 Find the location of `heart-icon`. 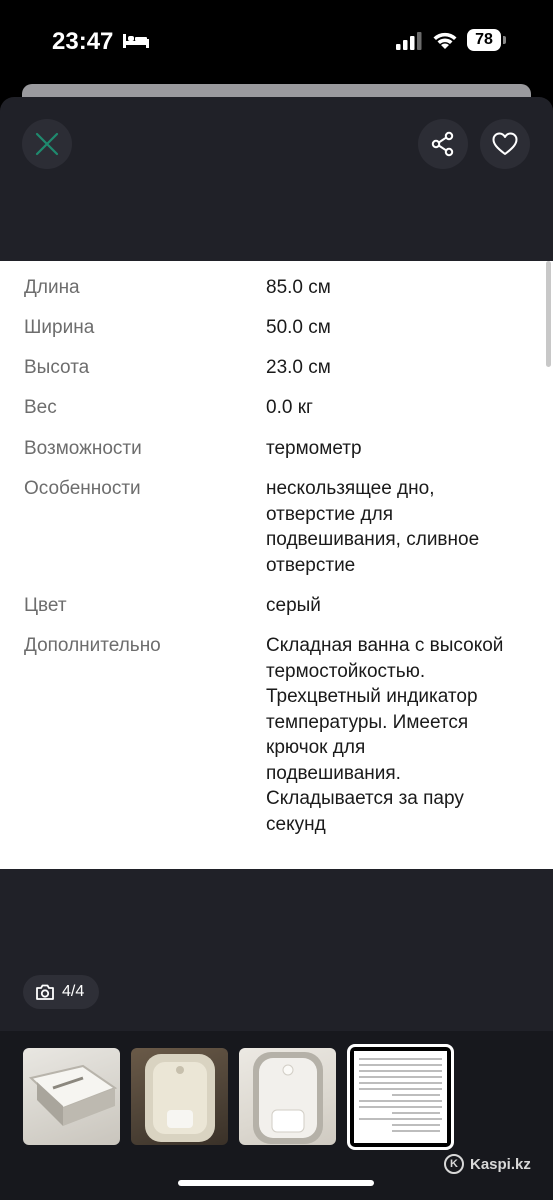

heart-icon is located at coordinates (505, 143).